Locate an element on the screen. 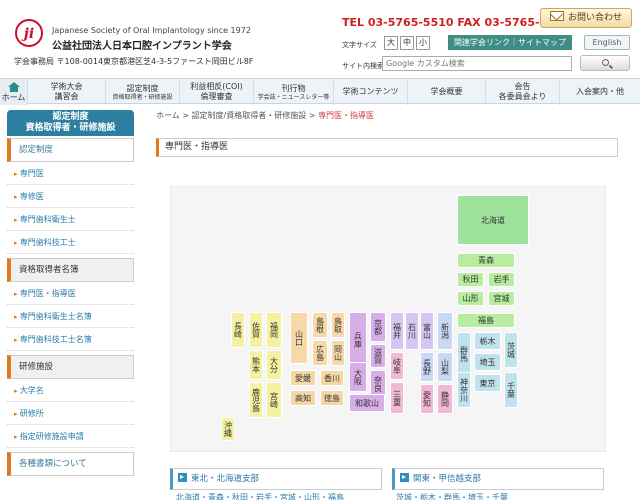 This screenshot has height=500, width=640. sidebar-item-training-centers: 研修所 is located at coordinates (70, 413).